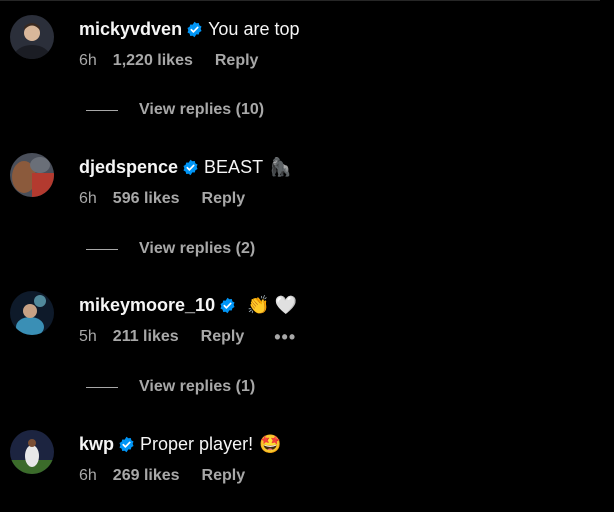  What do you see at coordinates (153, 61) in the screenshot?
I see `likes-count: 1,220 likes` at bounding box center [153, 61].